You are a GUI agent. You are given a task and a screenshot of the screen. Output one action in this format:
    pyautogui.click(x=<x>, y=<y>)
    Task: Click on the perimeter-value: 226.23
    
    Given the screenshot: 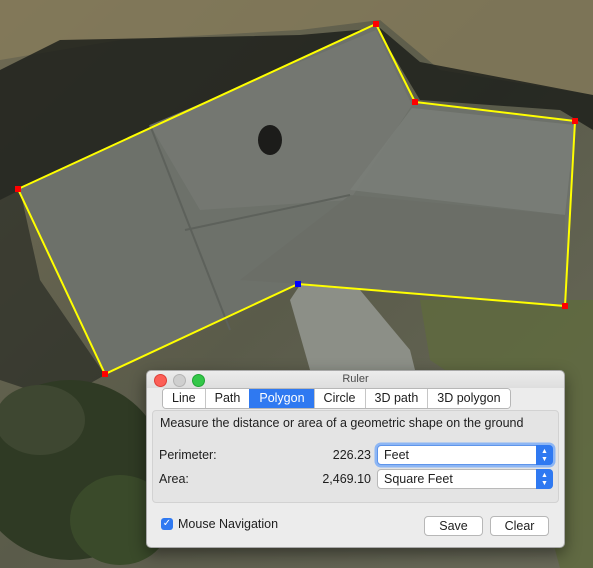 What is the action you would take?
    pyautogui.click(x=351, y=455)
    